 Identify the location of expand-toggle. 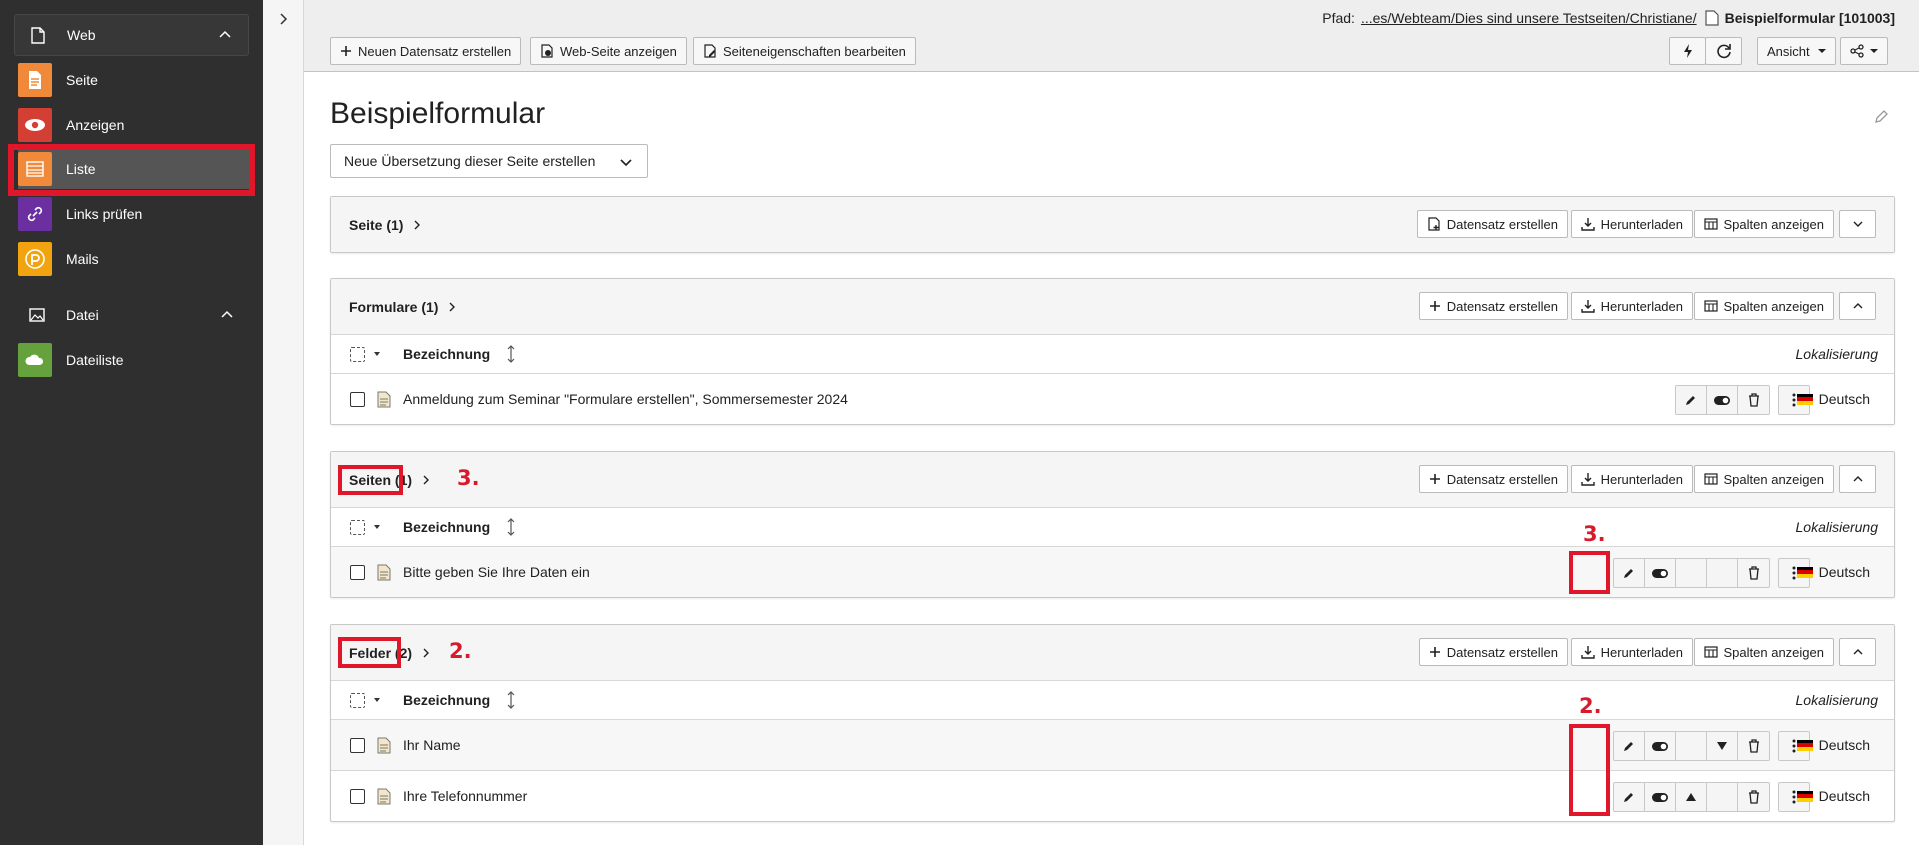
(1857, 224).